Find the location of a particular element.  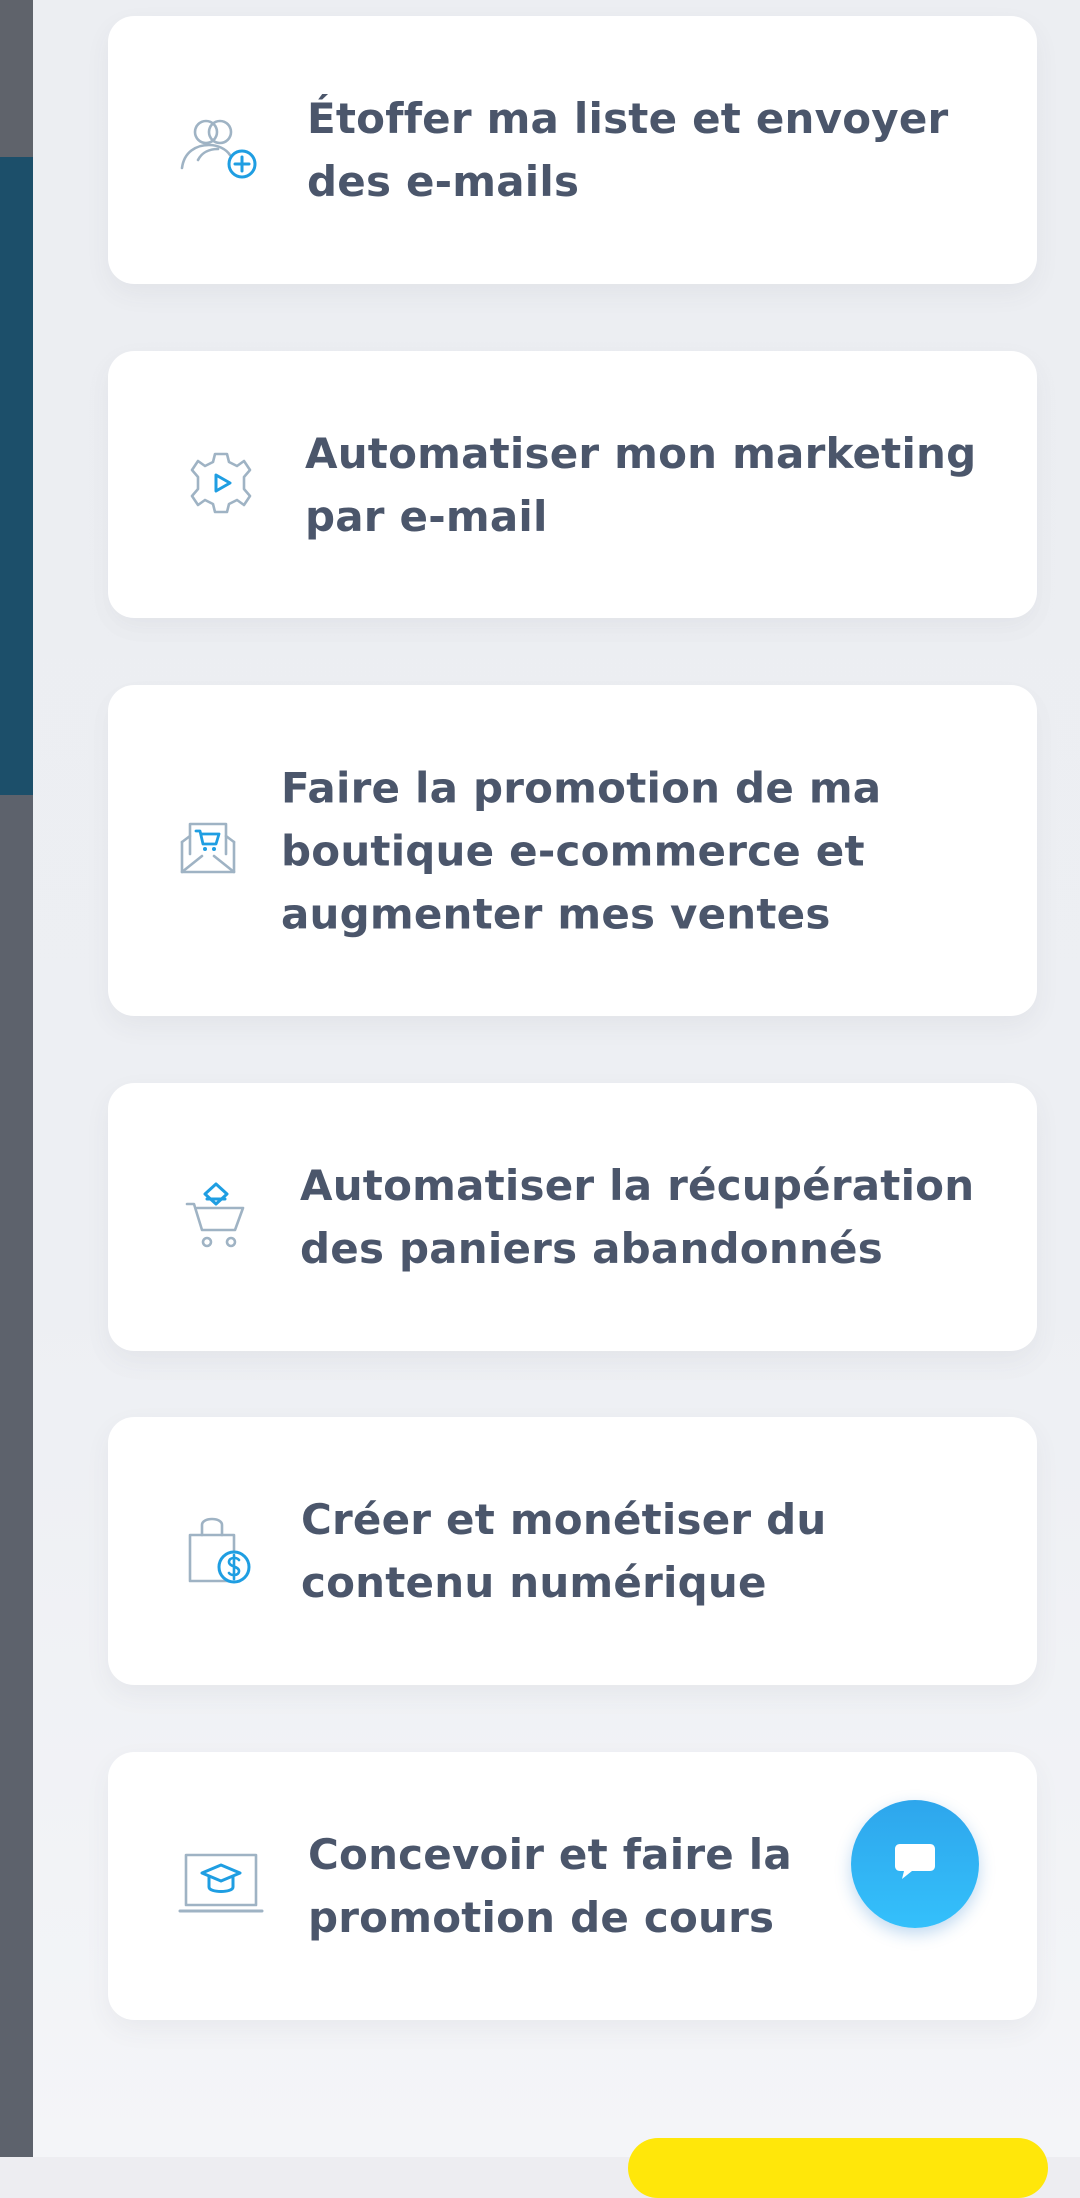

goal-label: Concevoir et faire la promotion de cours is located at coordinates (550, 1886).